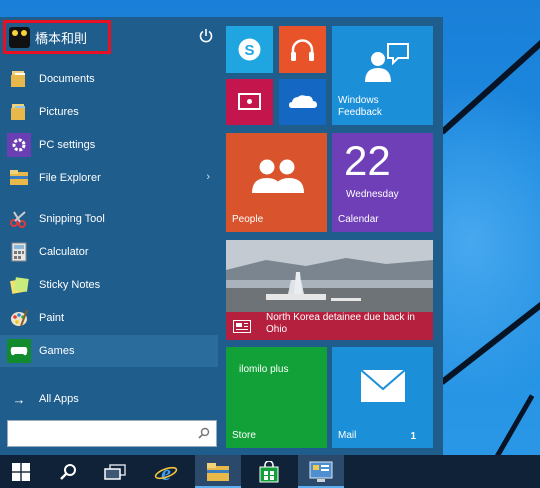 The width and height of the screenshot is (540, 488). I want to click on internet-explorer-button: e, so click(166, 471).